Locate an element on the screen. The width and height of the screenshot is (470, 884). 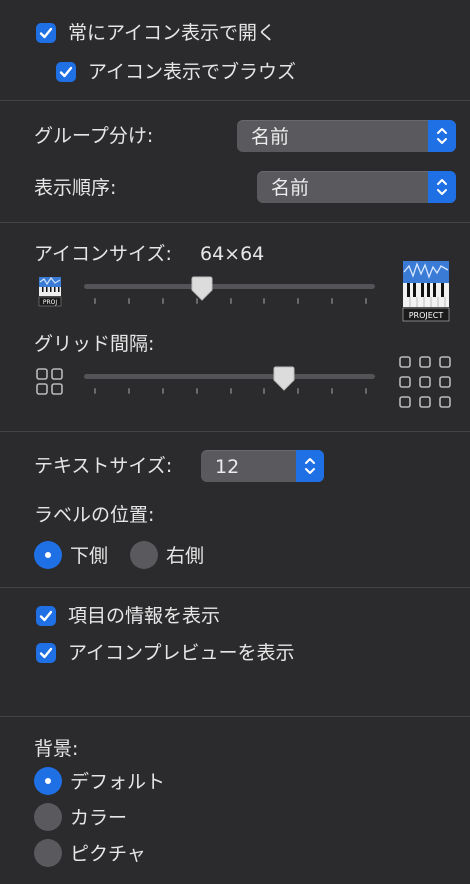
label-position-right-label: 右側 is located at coordinates (185, 556).